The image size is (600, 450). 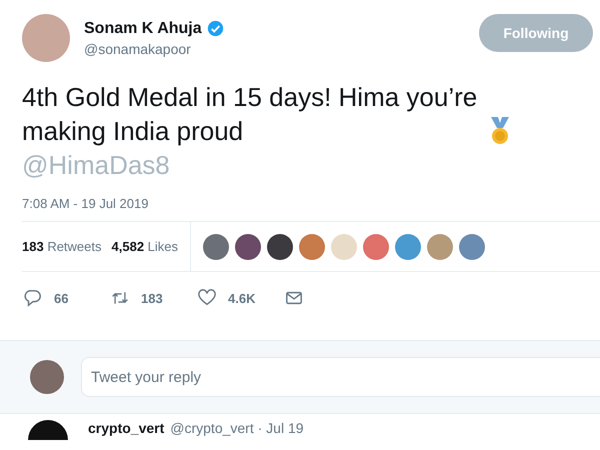 What do you see at coordinates (47, 377) in the screenshot?
I see `user-avatar` at bounding box center [47, 377].